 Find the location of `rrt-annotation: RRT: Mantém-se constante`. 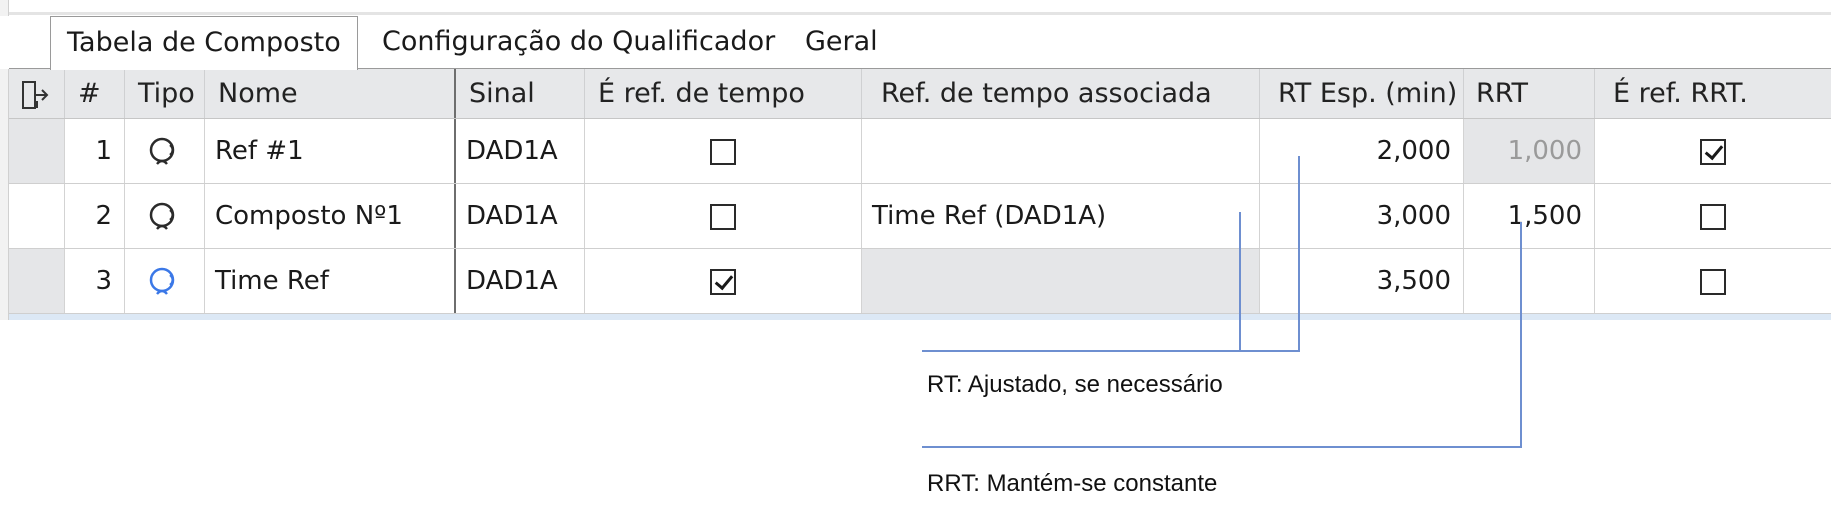

rrt-annotation: RRT: Mantém-se constante is located at coordinates (1072, 483).